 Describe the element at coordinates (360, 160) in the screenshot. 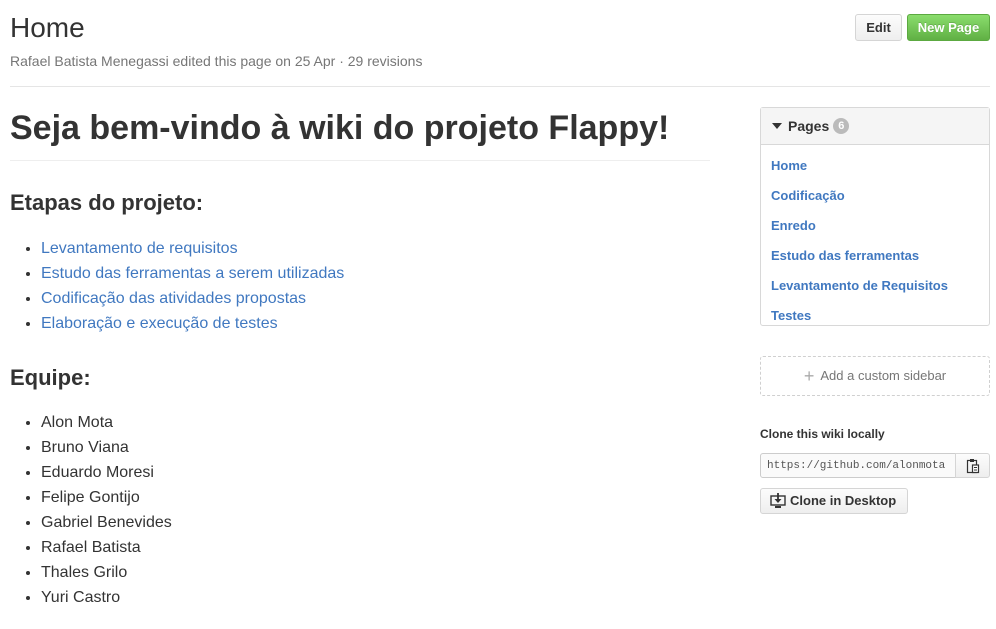

I see `heading-divider` at that location.